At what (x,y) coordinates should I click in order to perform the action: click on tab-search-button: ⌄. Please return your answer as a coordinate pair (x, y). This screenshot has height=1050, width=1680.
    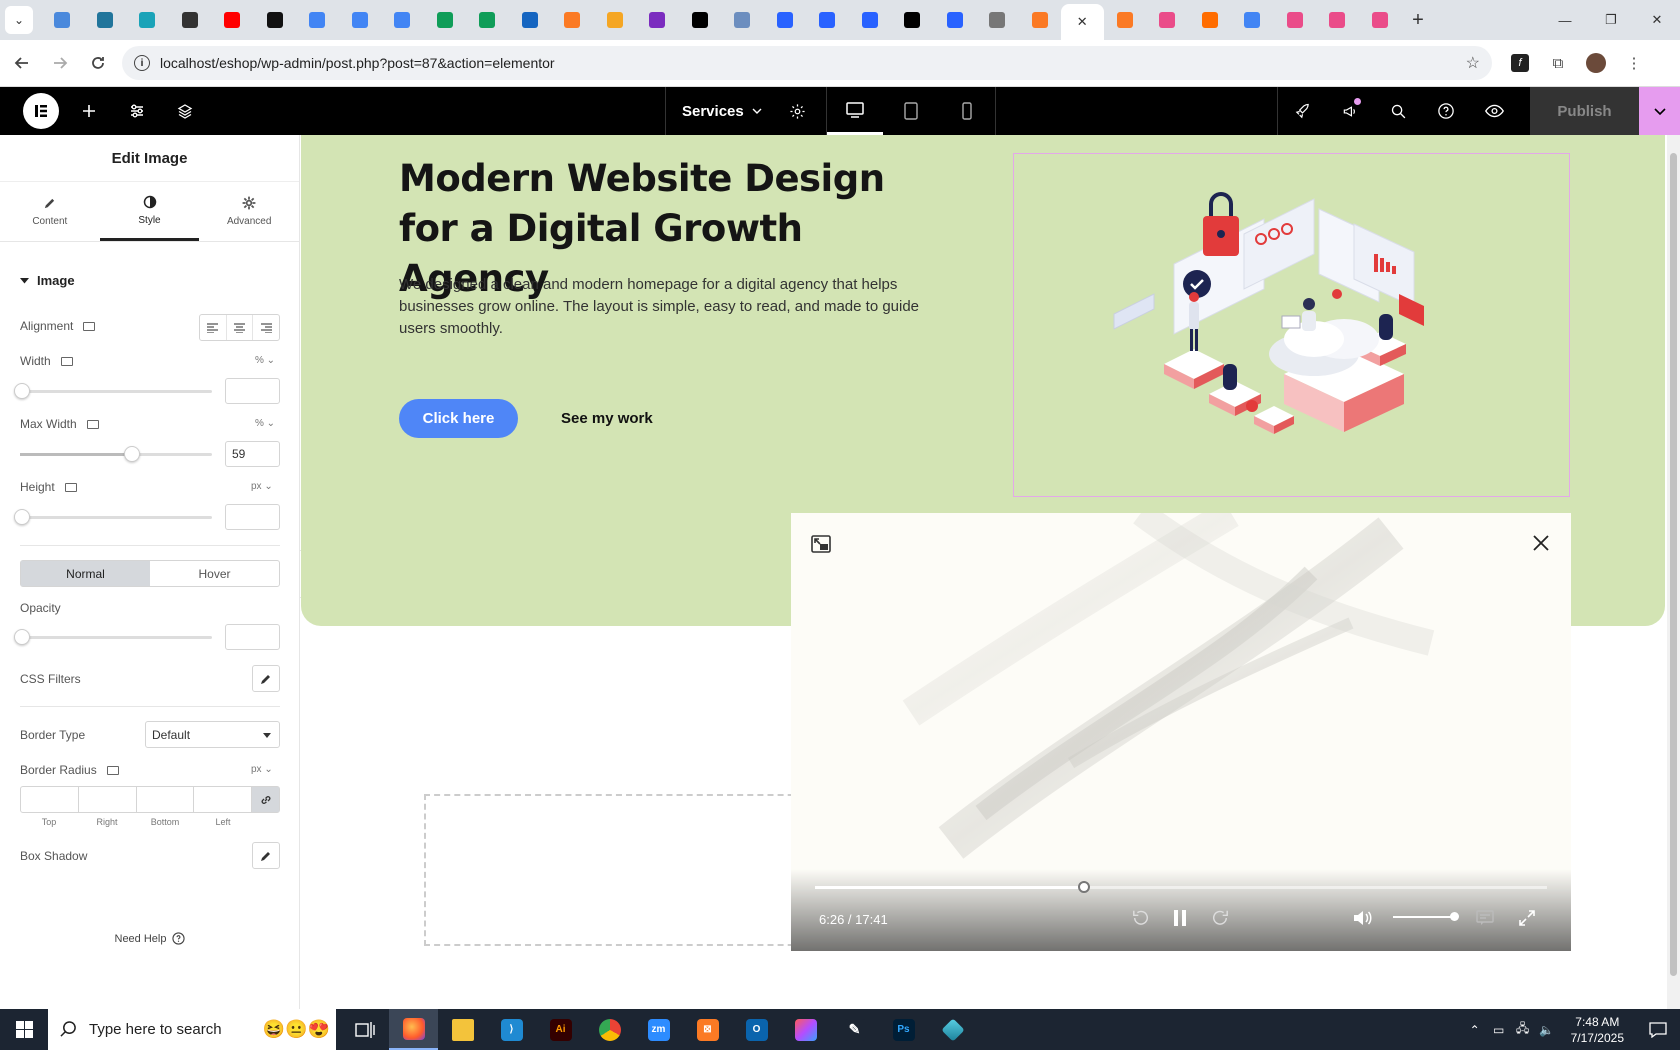
    Looking at the image, I should click on (19, 20).